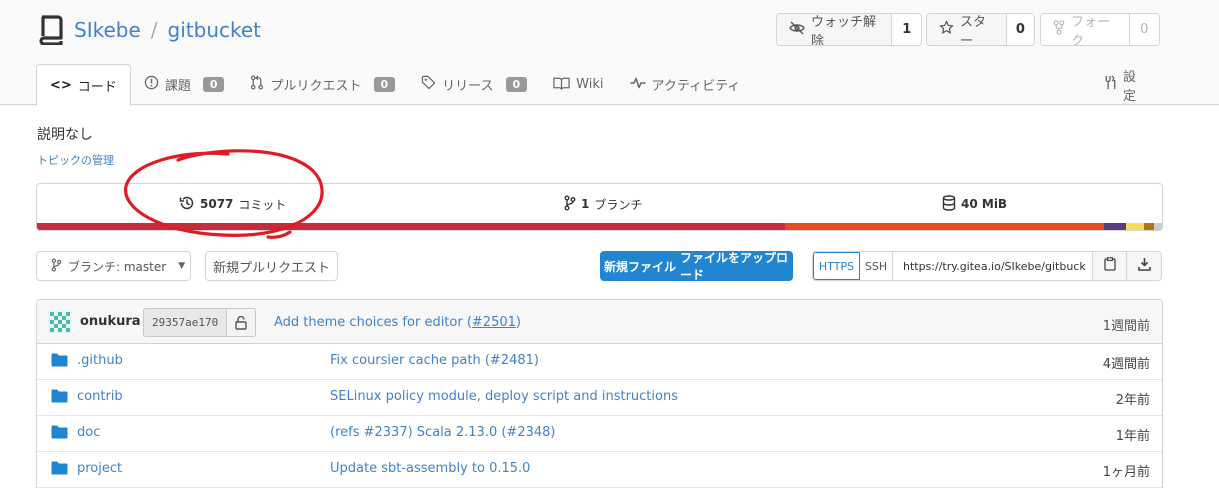 The height and width of the screenshot is (488, 1219). Describe the element at coordinates (1019, 29) in the screenshot. I see `star-count: 0` at that location.